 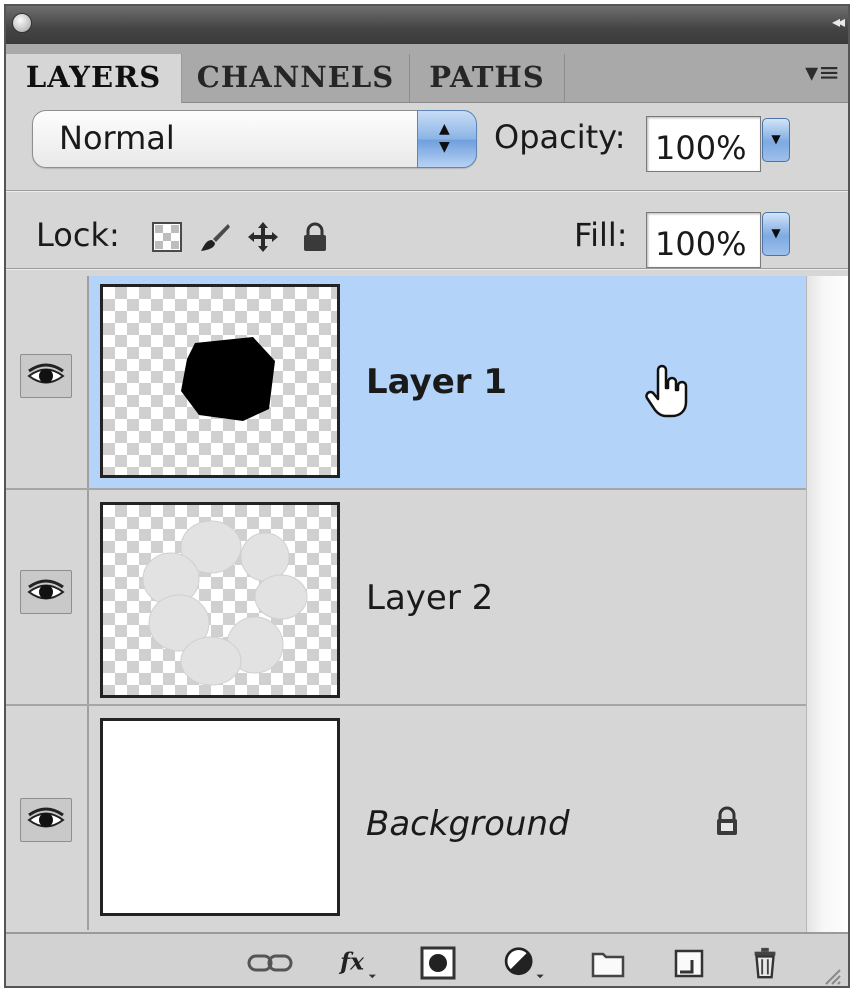 What do you see at coordinates (429, 598) in the screenshot?
I see `layer-name: Layer 2` at bounding box center [429, 598].